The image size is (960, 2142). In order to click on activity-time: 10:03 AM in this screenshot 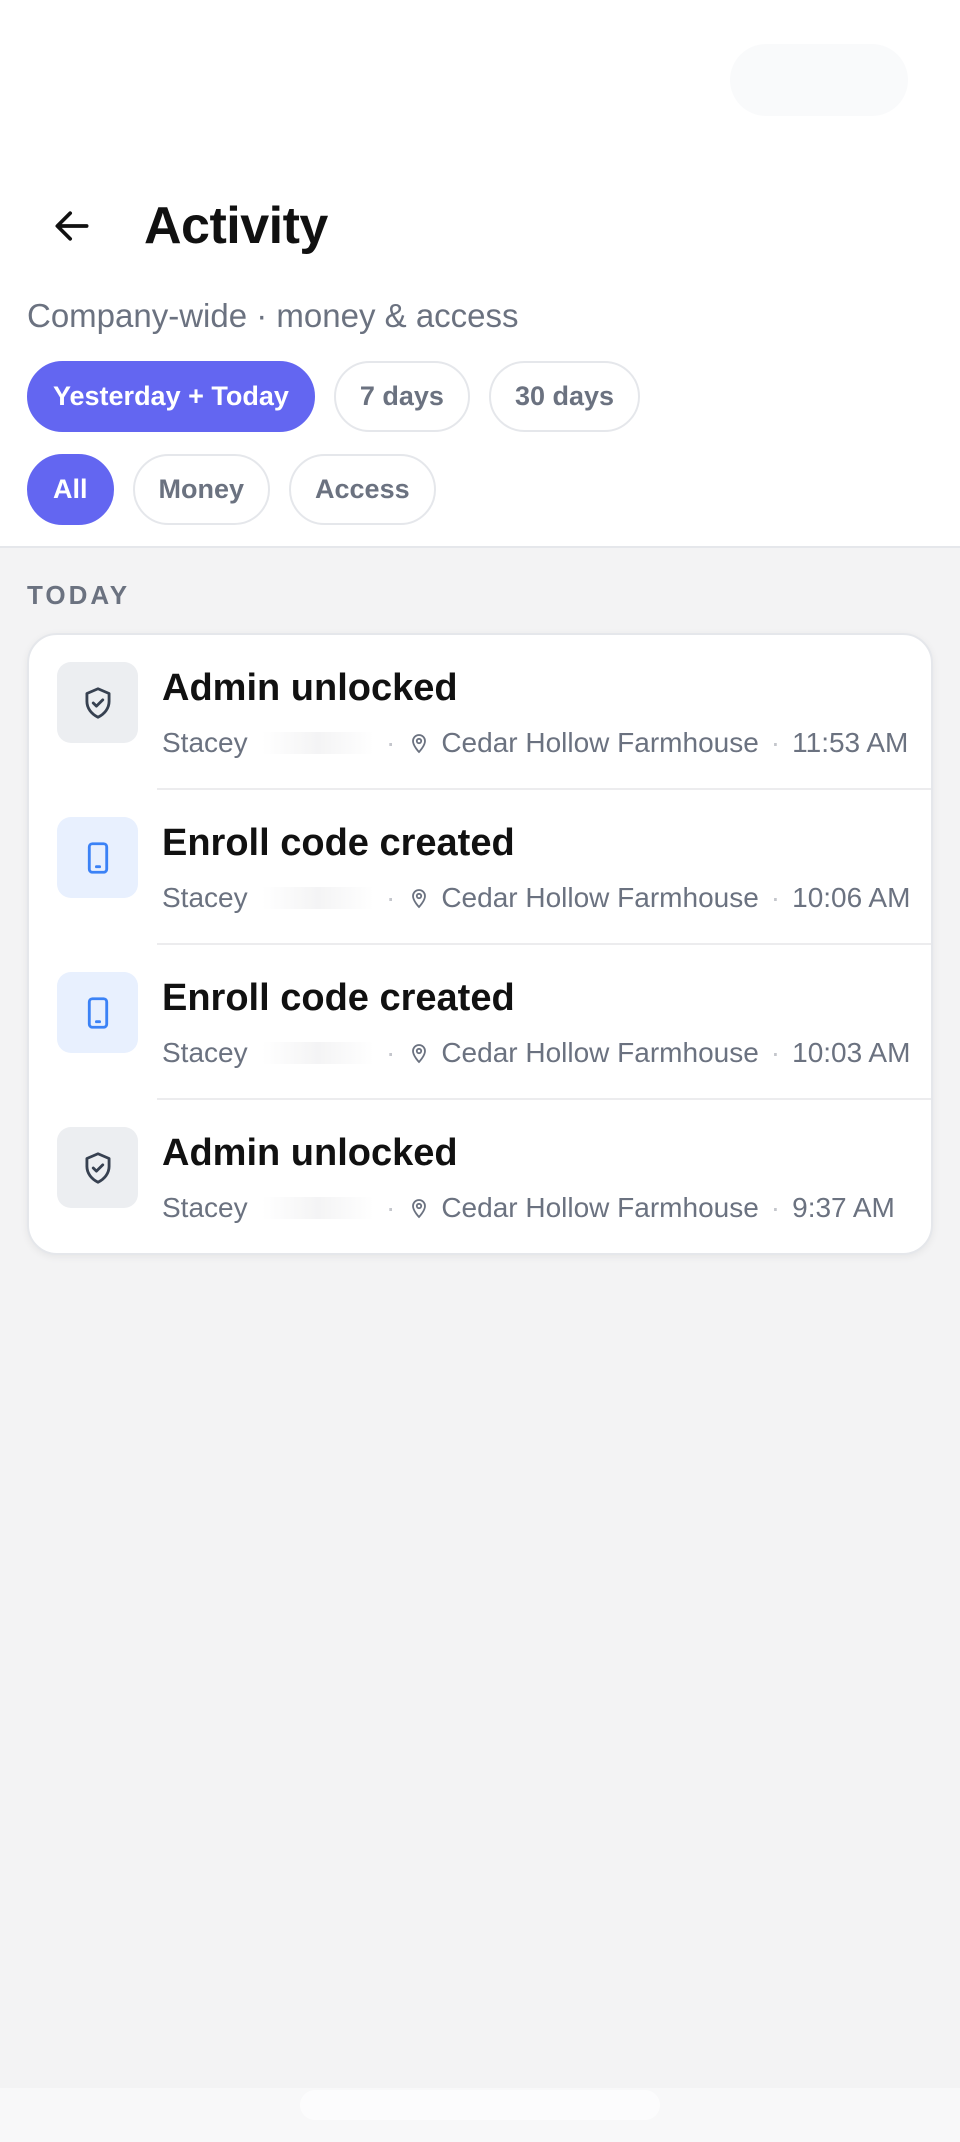, I will do `click(851, 1052)`.